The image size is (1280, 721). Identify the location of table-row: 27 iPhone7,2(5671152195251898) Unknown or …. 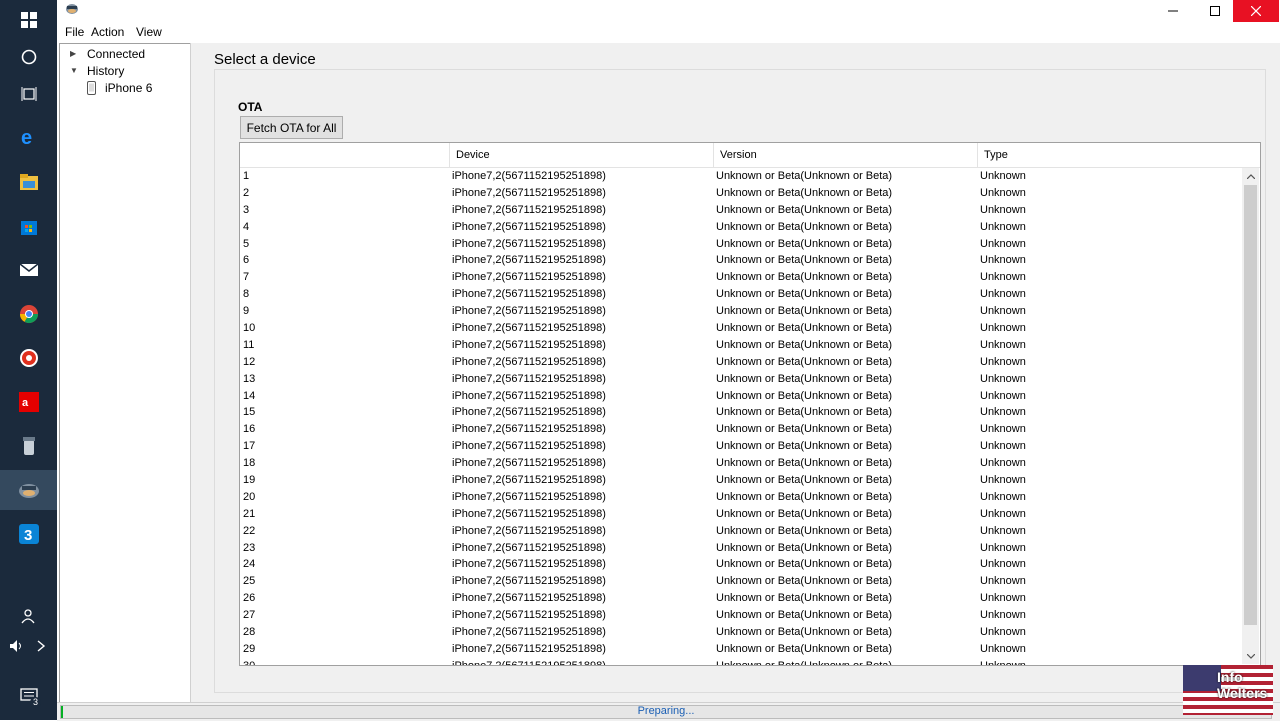
(741, 615).